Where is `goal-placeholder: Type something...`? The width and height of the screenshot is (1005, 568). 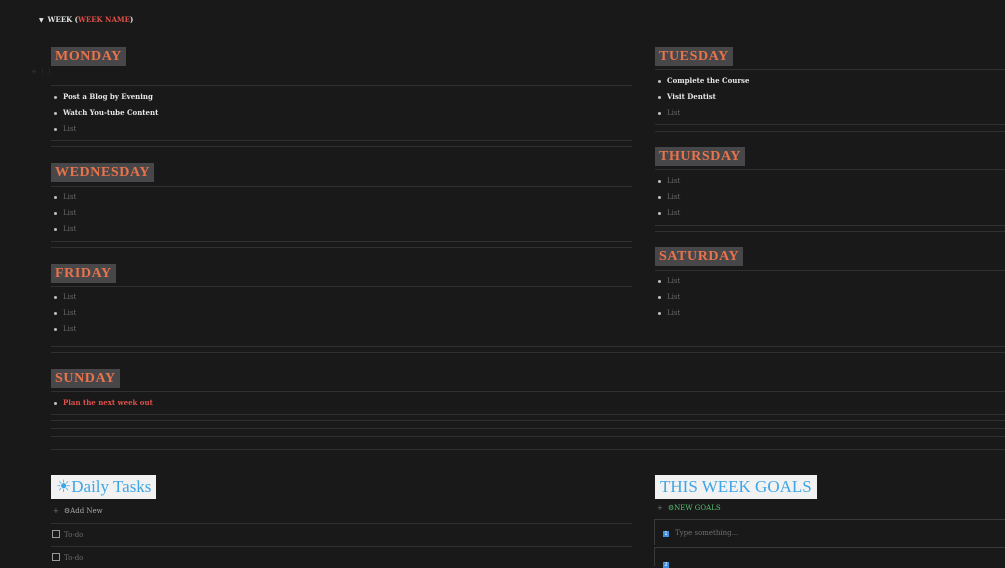
goal-placeholder: Type something... is located at coordinates (706, 533).